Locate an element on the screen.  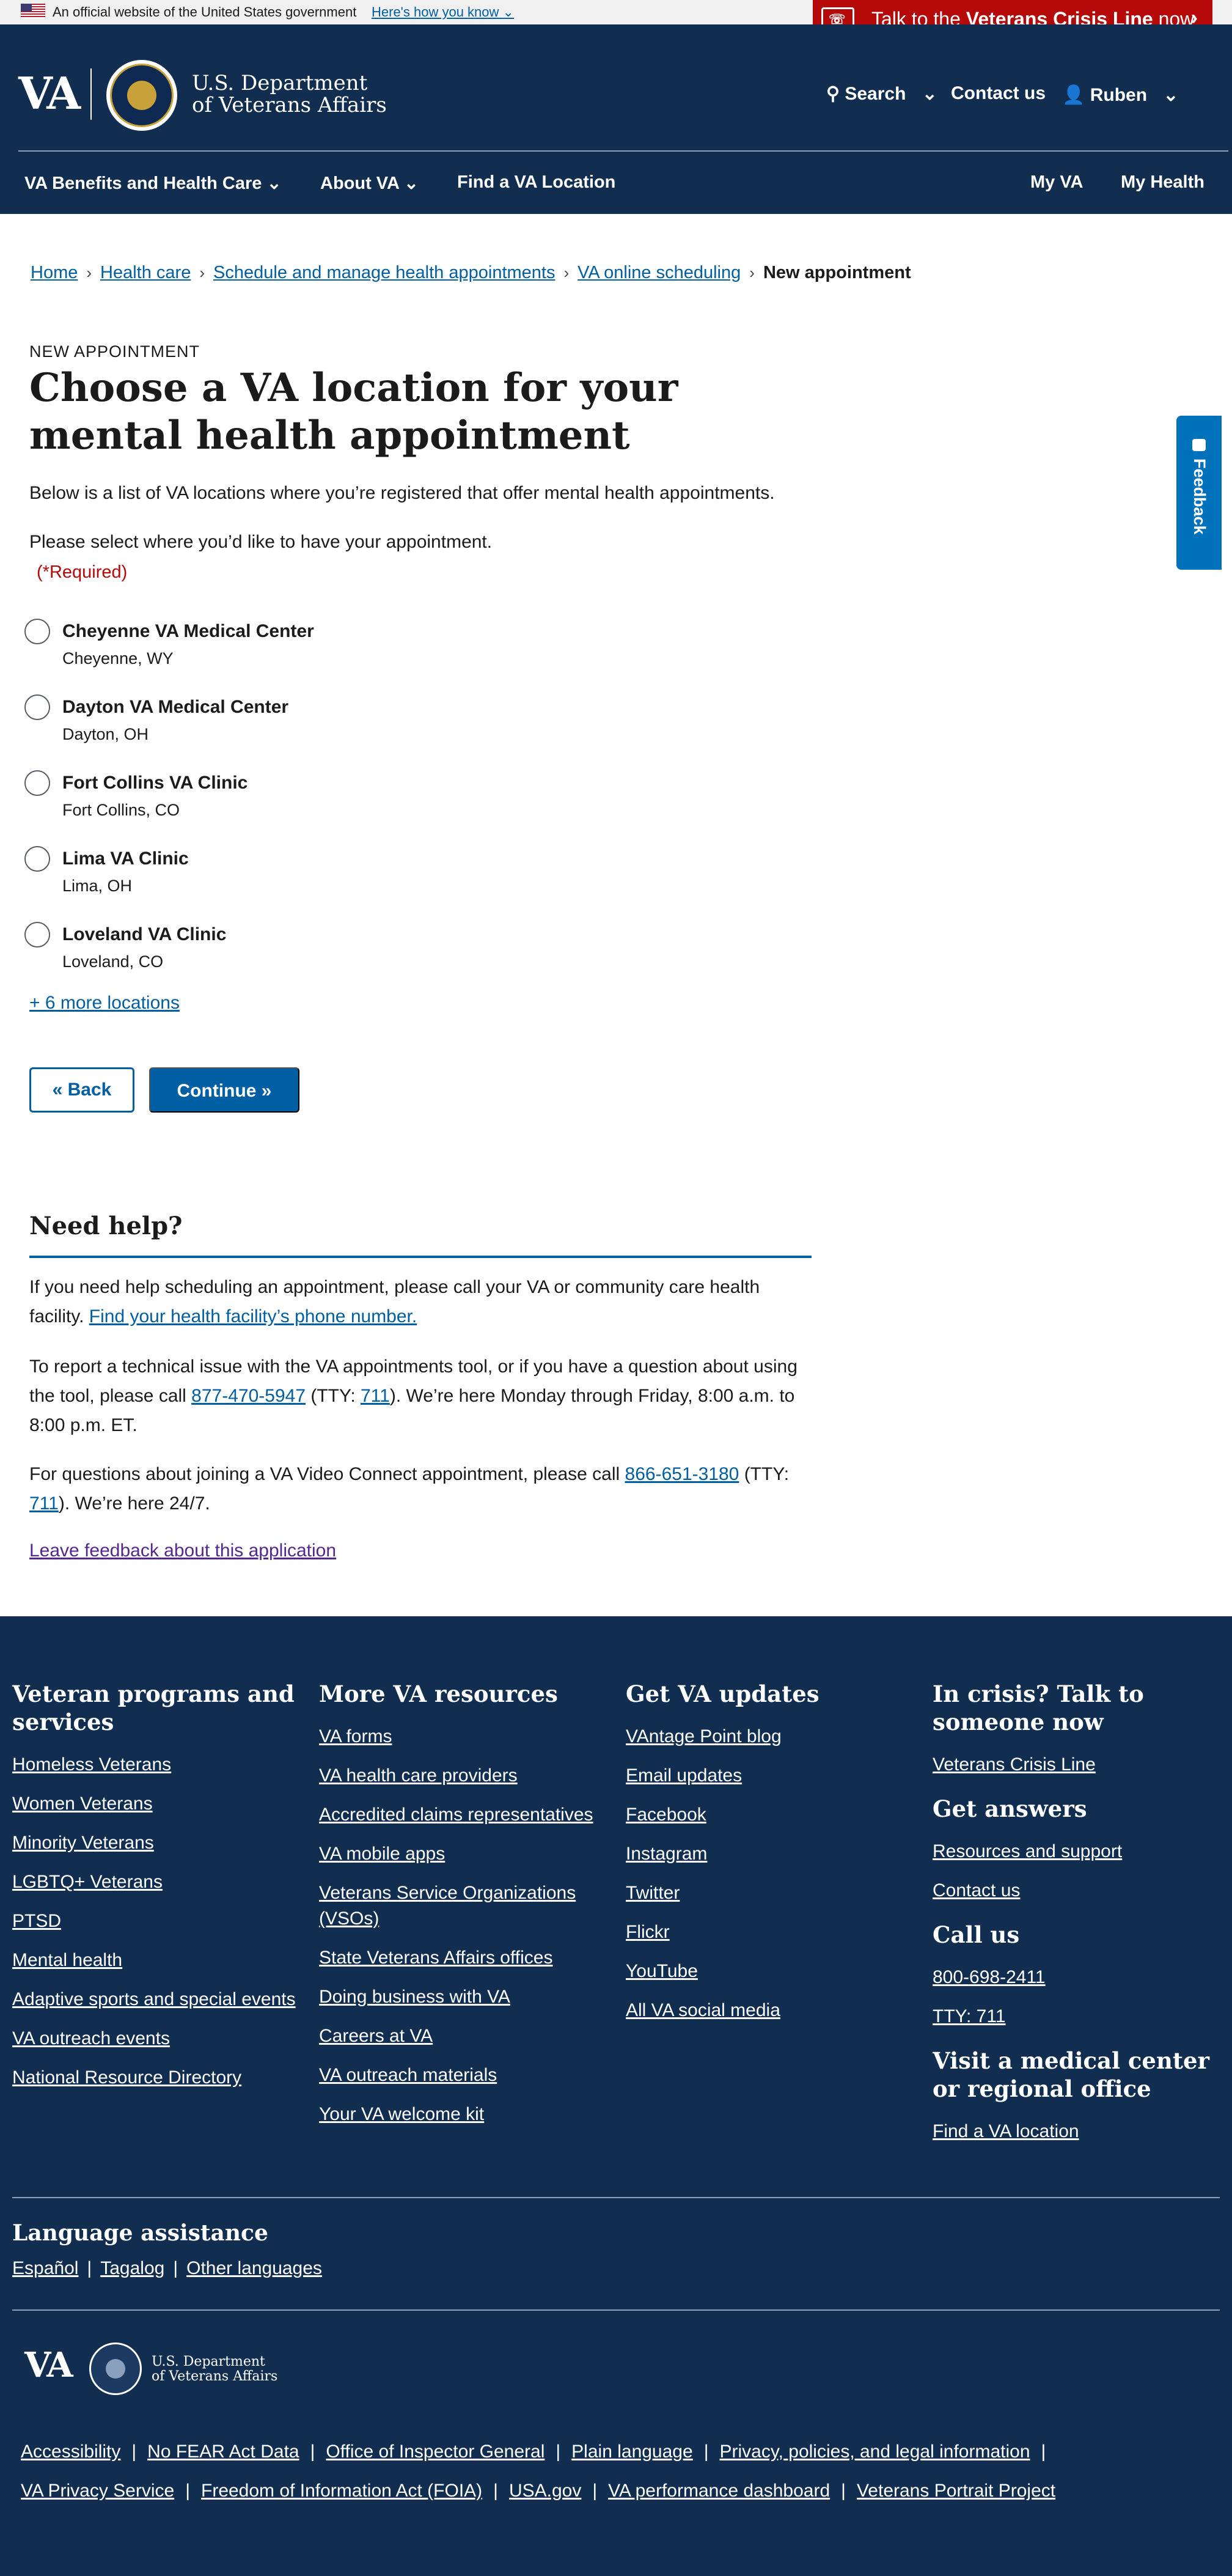
back-button: « Back is located at coordinates (82, 1090).